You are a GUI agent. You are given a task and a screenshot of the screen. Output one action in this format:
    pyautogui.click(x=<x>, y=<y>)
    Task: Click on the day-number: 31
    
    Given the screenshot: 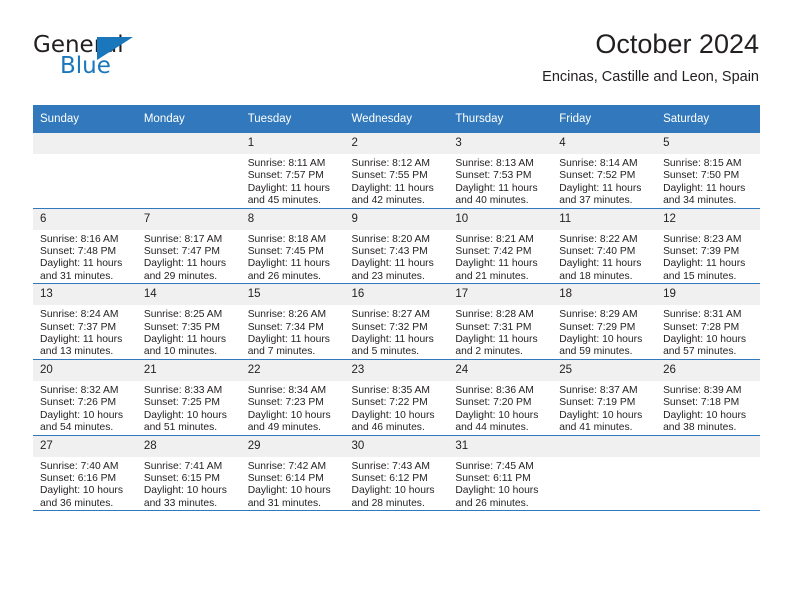 What is the action you would take?
    pyautogui.click(x=500, y=446)
    